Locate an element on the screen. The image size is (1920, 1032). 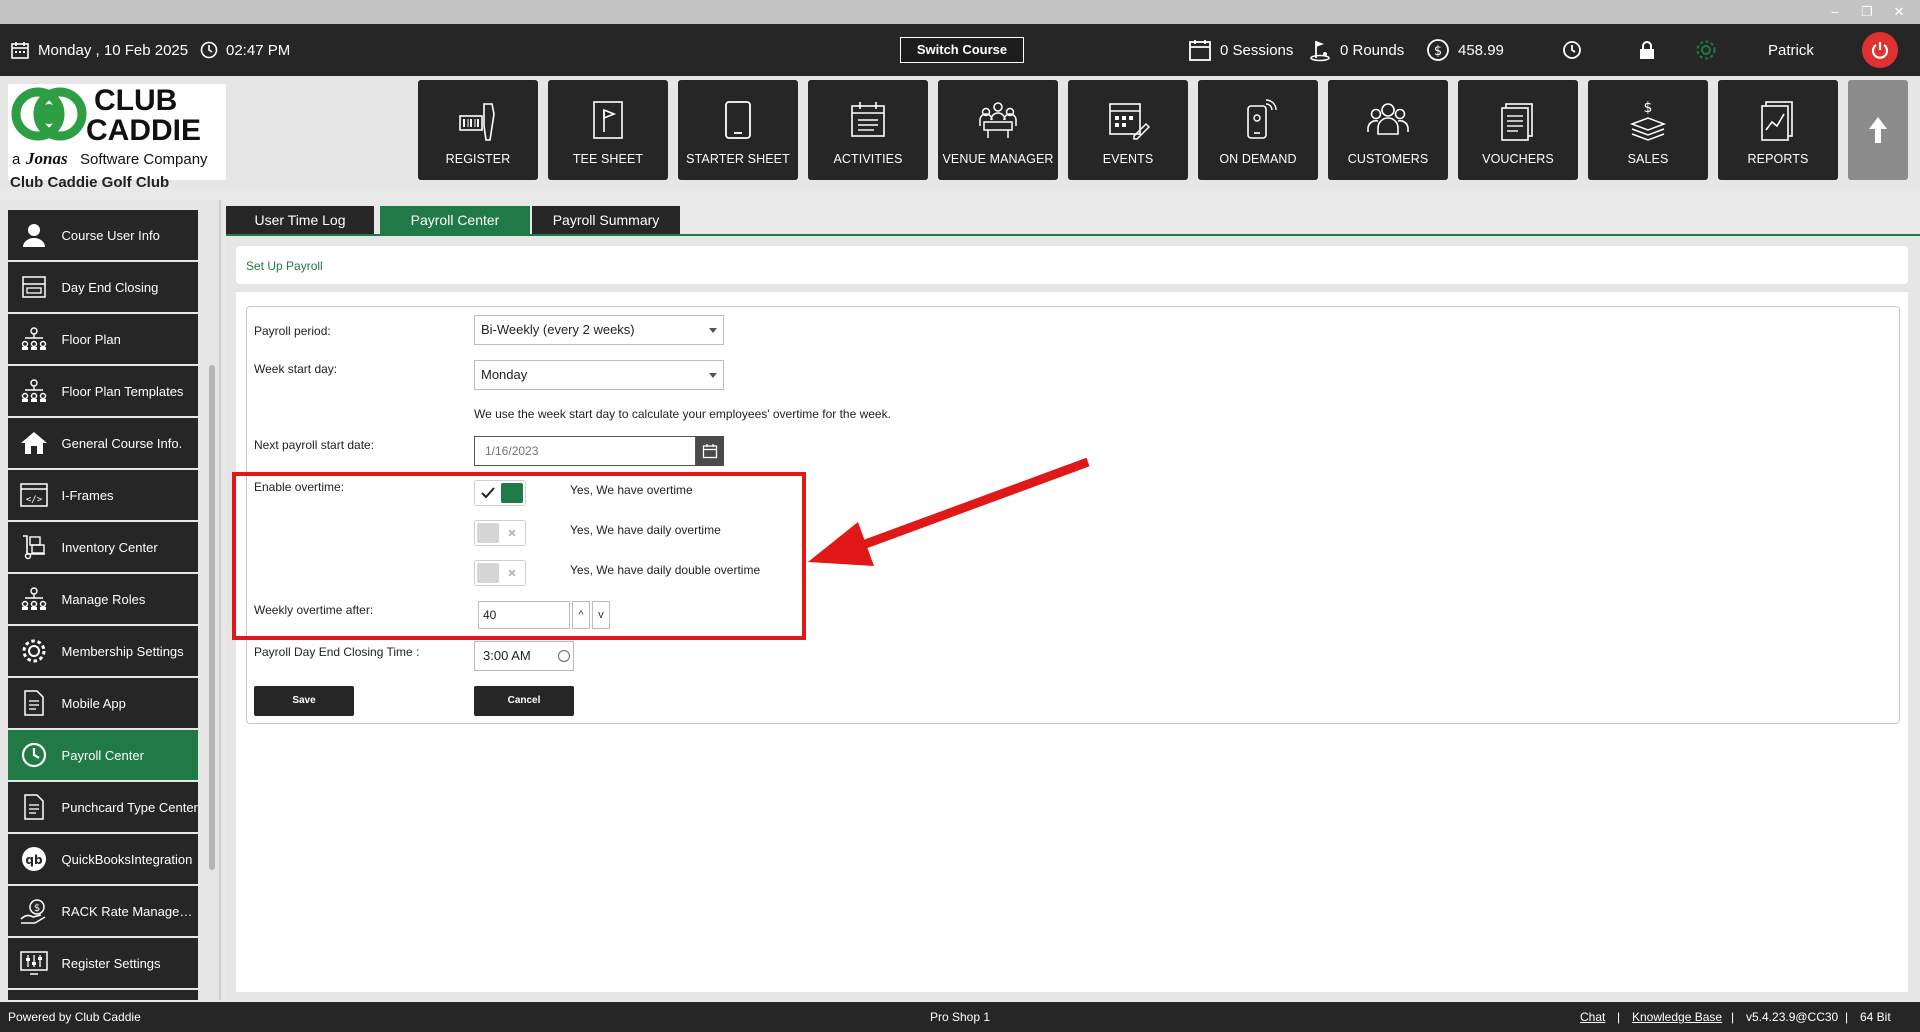
sidebar-item-partial is located at coordinates (103, 995).